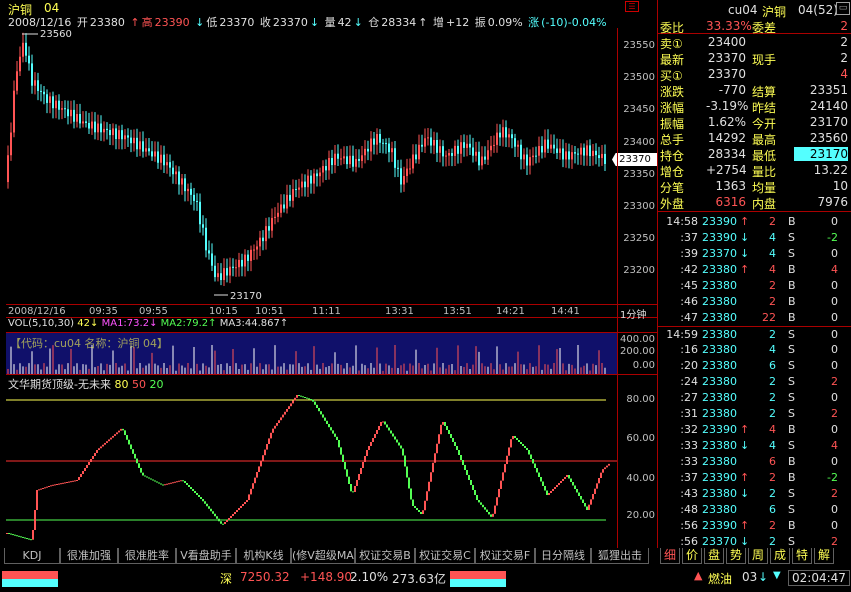  Describe the element at coordinates (692, 556) in the screenshot. I see `right-tab-2: 价` at that location.